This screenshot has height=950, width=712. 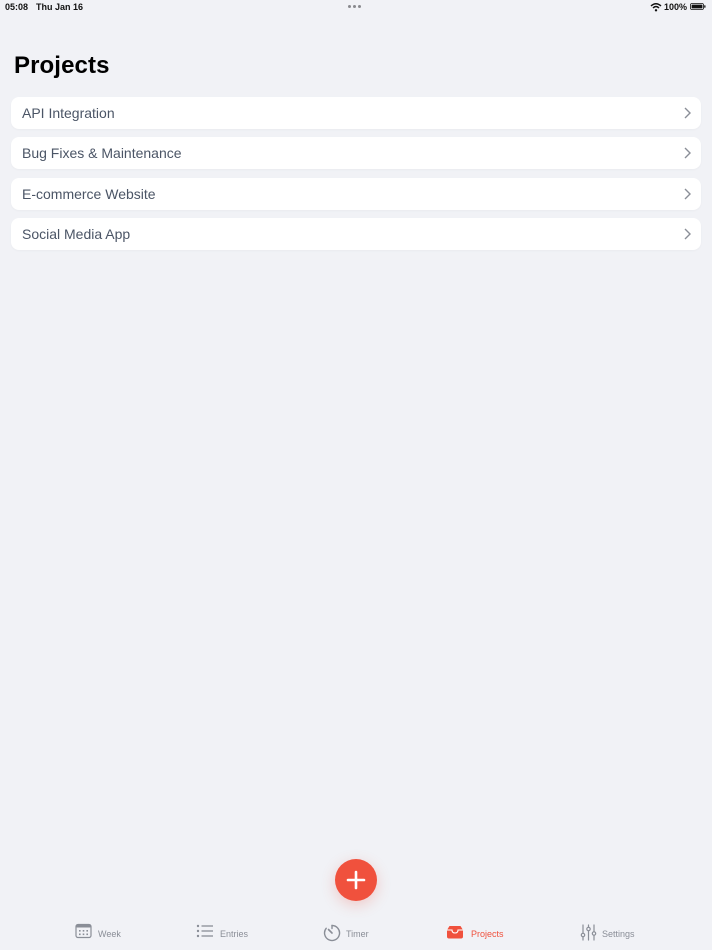 I want to click on project-name: API Integration, so click(x=68, y=113).